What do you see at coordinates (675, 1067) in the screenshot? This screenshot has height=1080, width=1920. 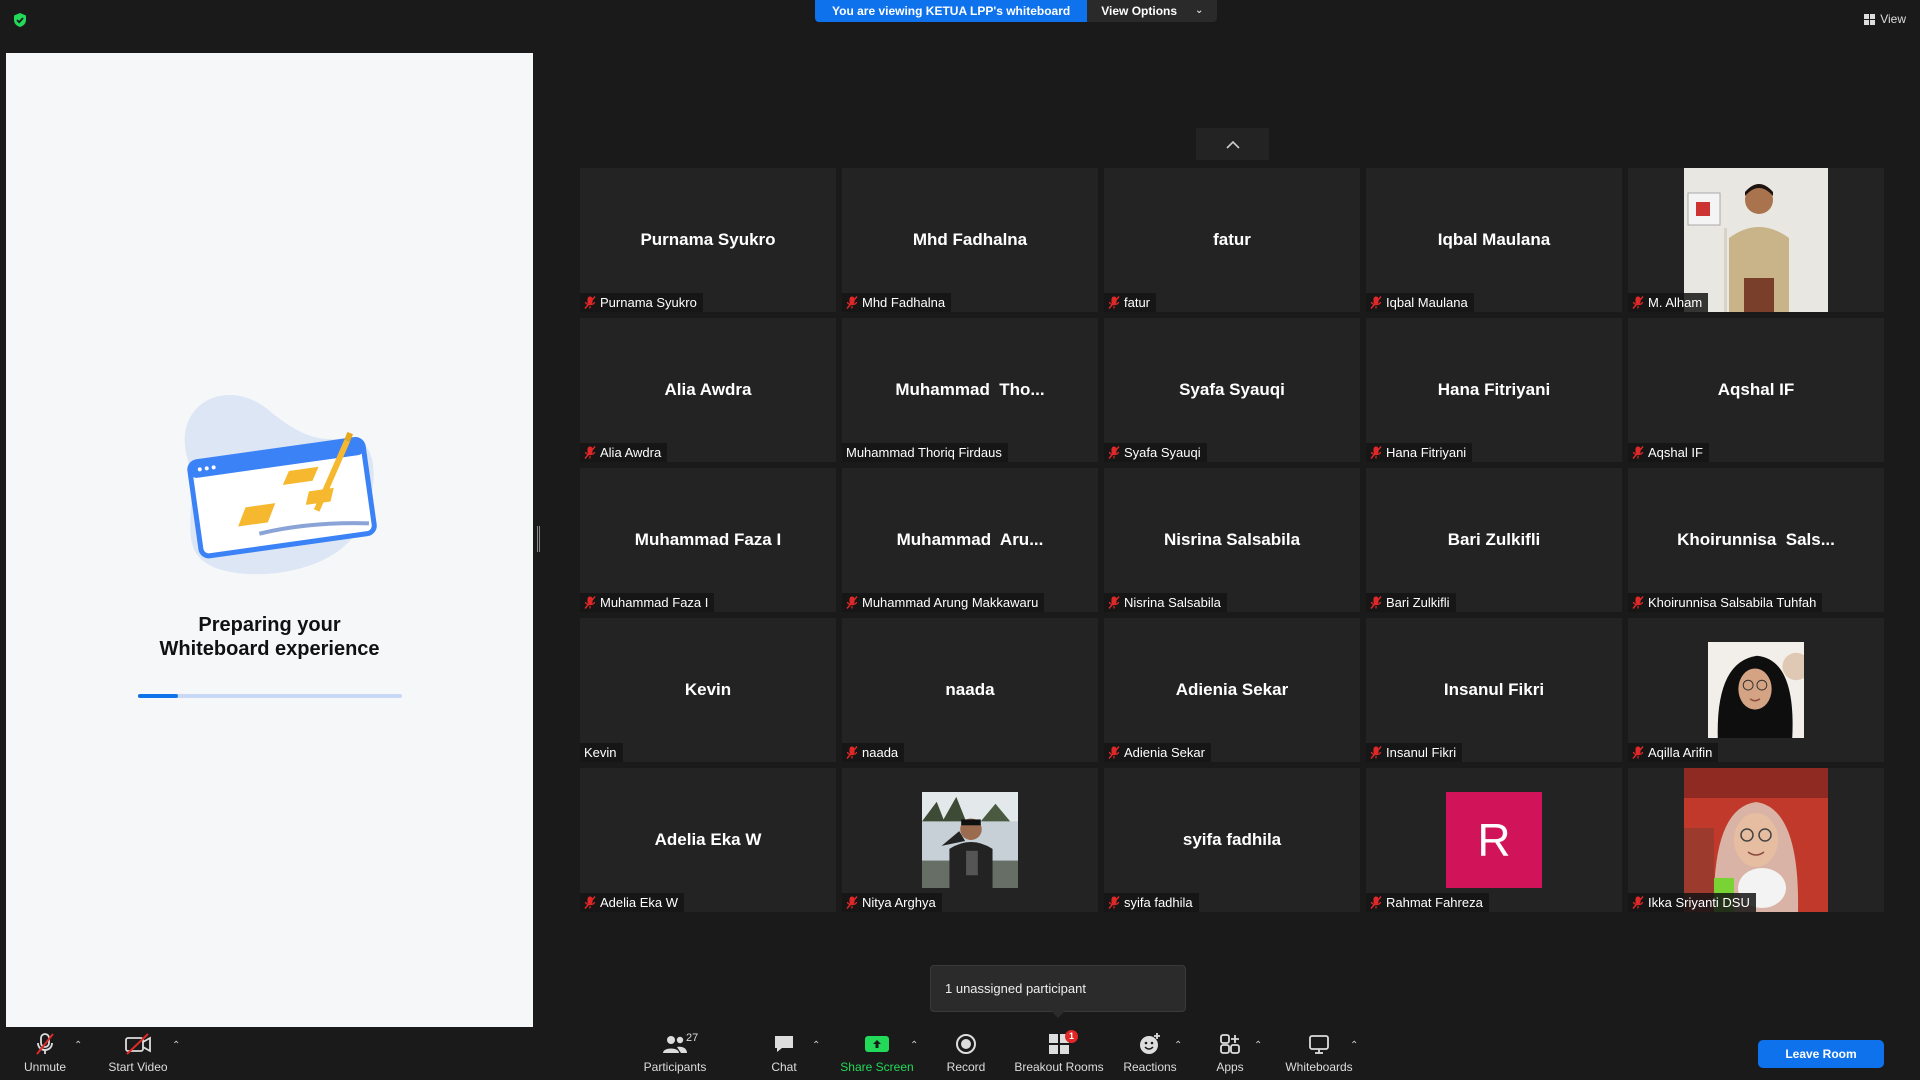 I see `participants-label: Participants` at bounding box center [675, 1067].